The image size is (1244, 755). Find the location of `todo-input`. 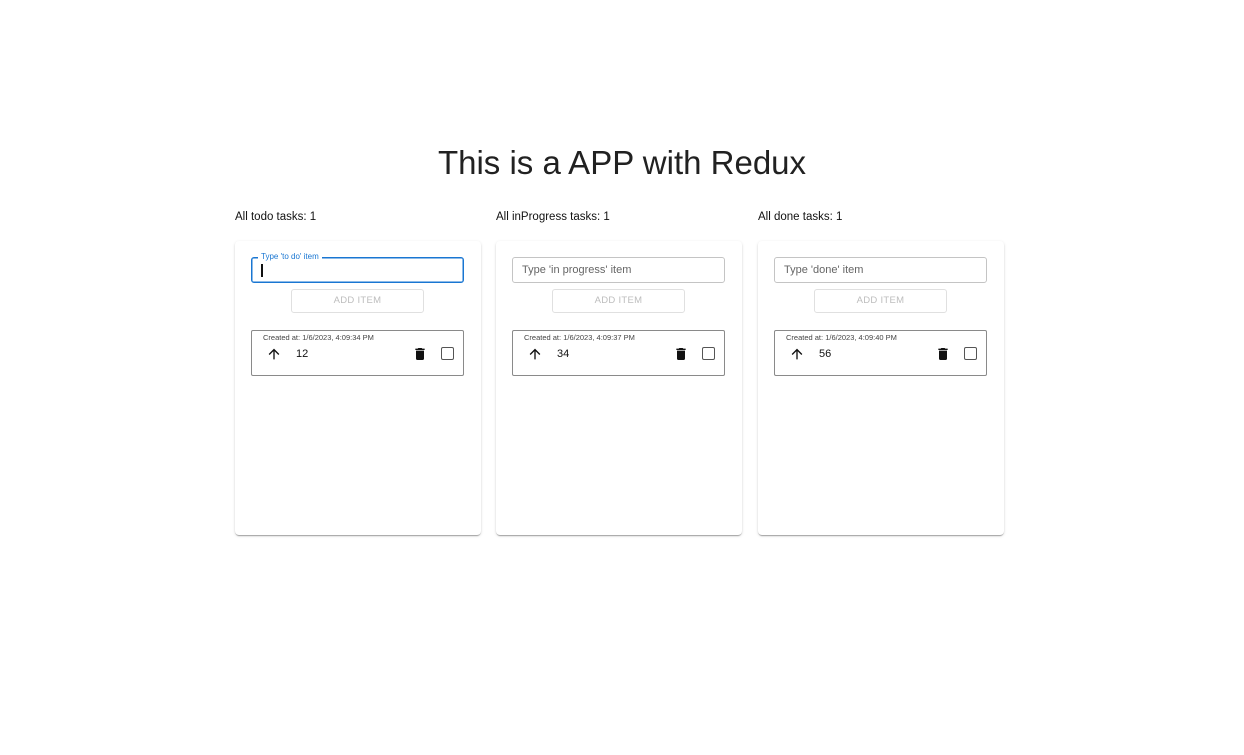

todo-input is located at coordinates (357, 270).